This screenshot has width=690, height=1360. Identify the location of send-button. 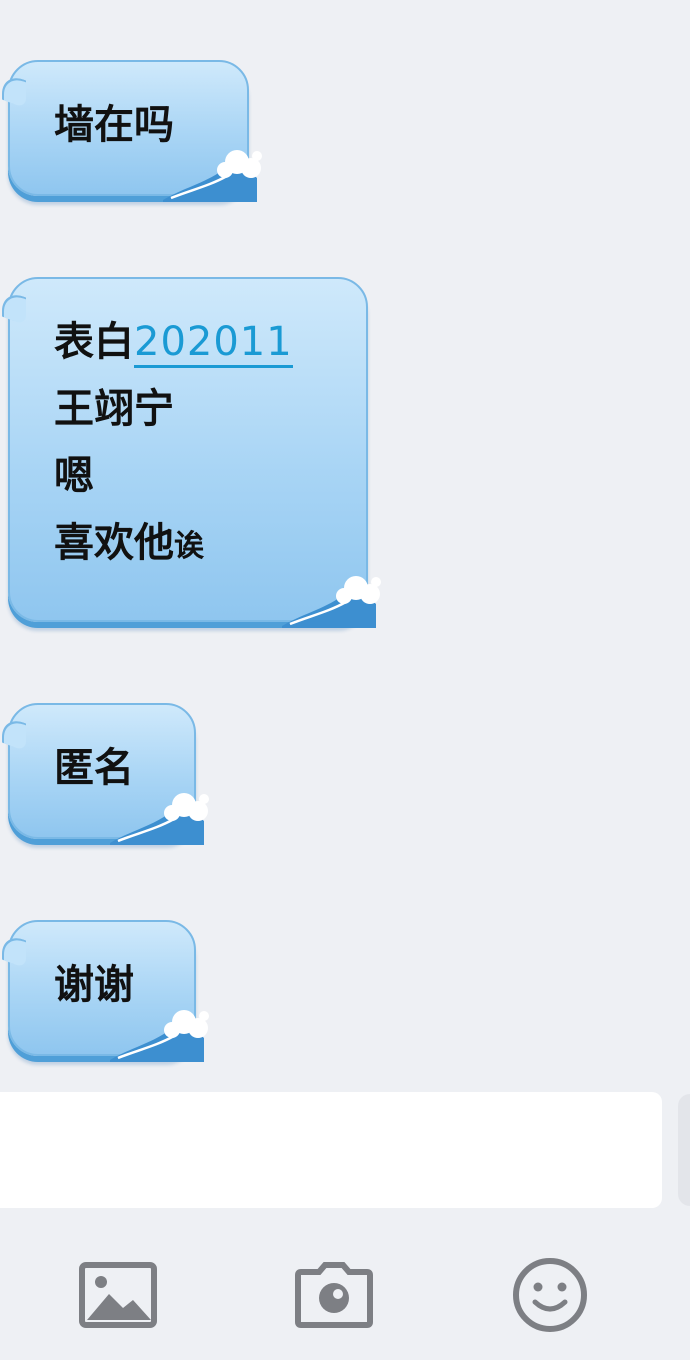
(684, 1150).